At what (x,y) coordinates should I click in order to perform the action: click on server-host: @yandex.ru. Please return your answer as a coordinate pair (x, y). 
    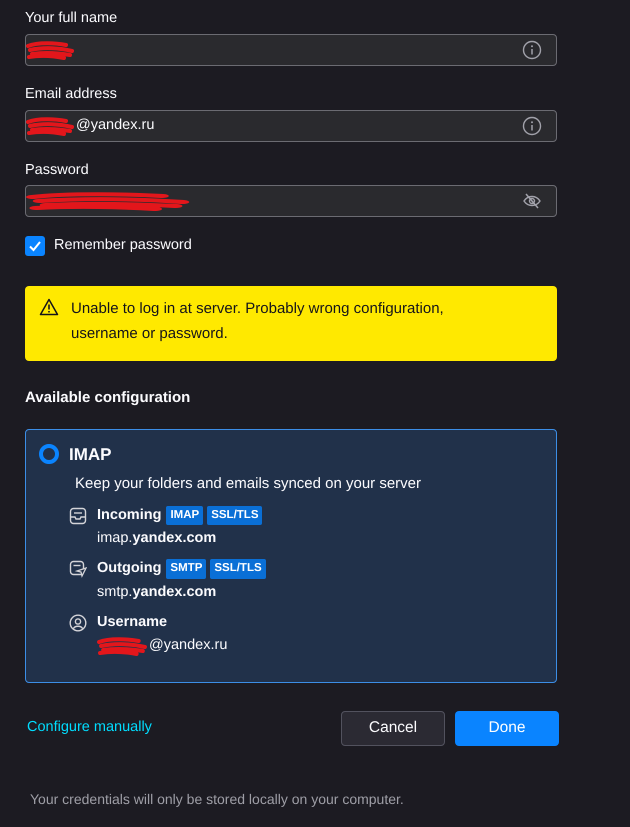
    Looking at the image, I should click on (188, 646).